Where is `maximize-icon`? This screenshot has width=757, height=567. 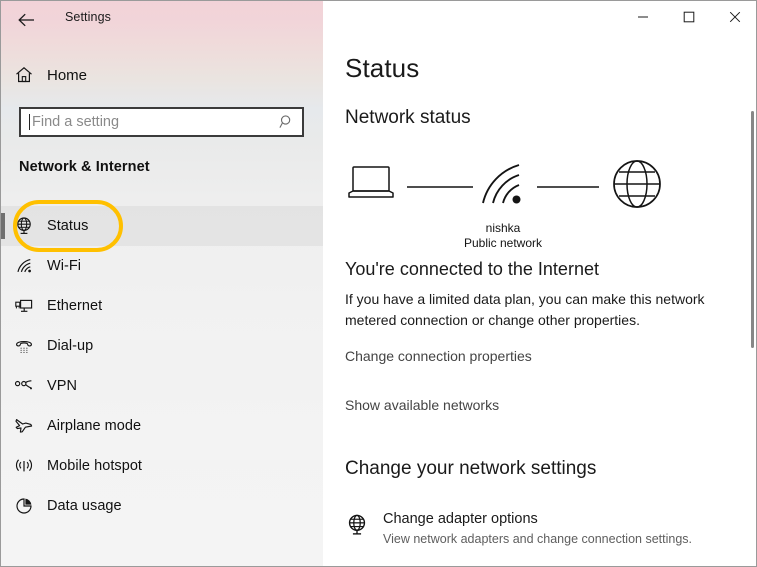 maximize-icon is located at coordinates (689, 17).